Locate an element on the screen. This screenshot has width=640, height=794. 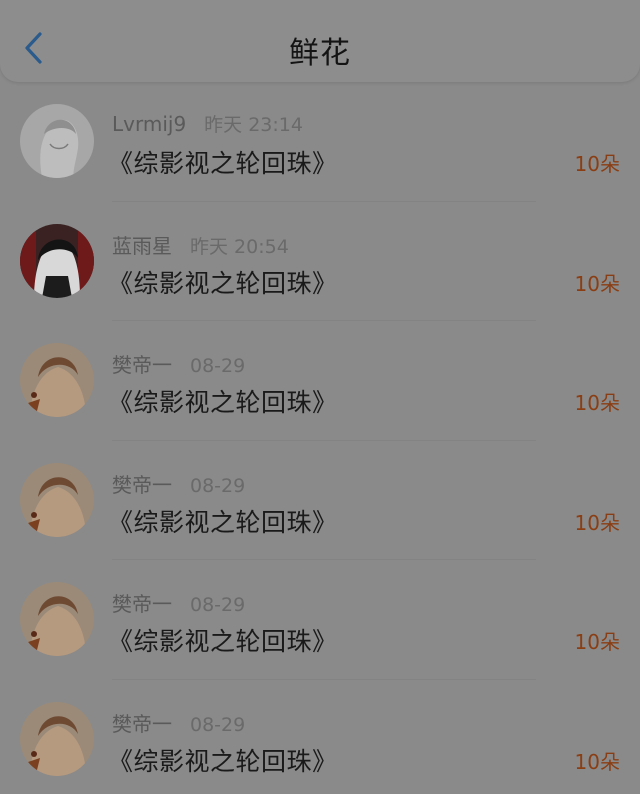
page-title: 鲜花 is located at coordinates (320, 53).